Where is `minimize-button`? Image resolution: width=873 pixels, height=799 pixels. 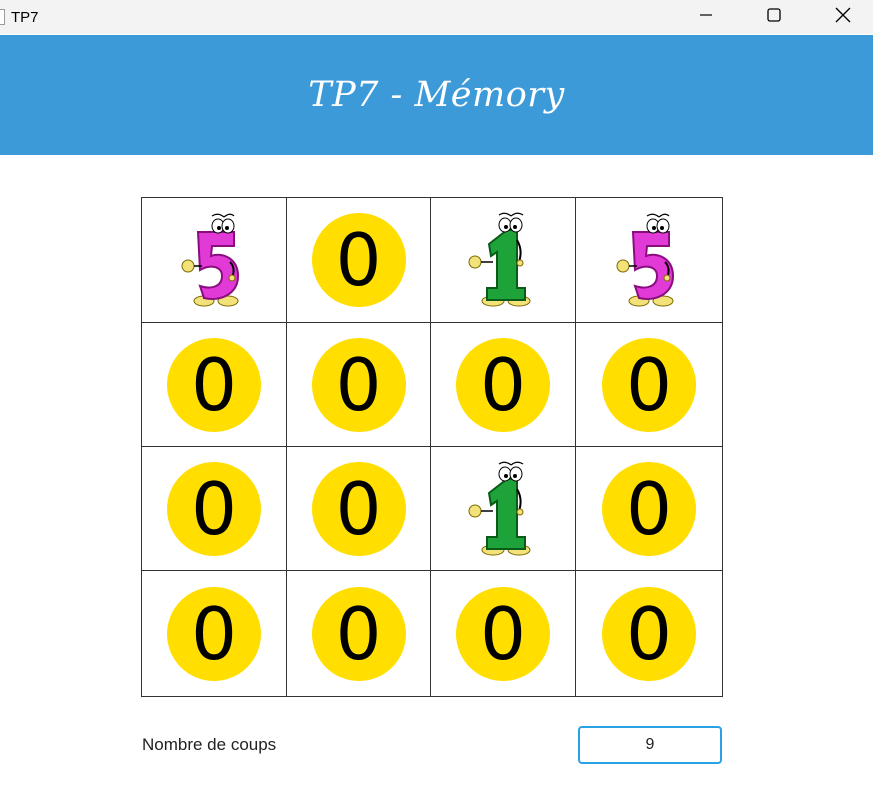 minimize-button is located at coordinates (706, 15).